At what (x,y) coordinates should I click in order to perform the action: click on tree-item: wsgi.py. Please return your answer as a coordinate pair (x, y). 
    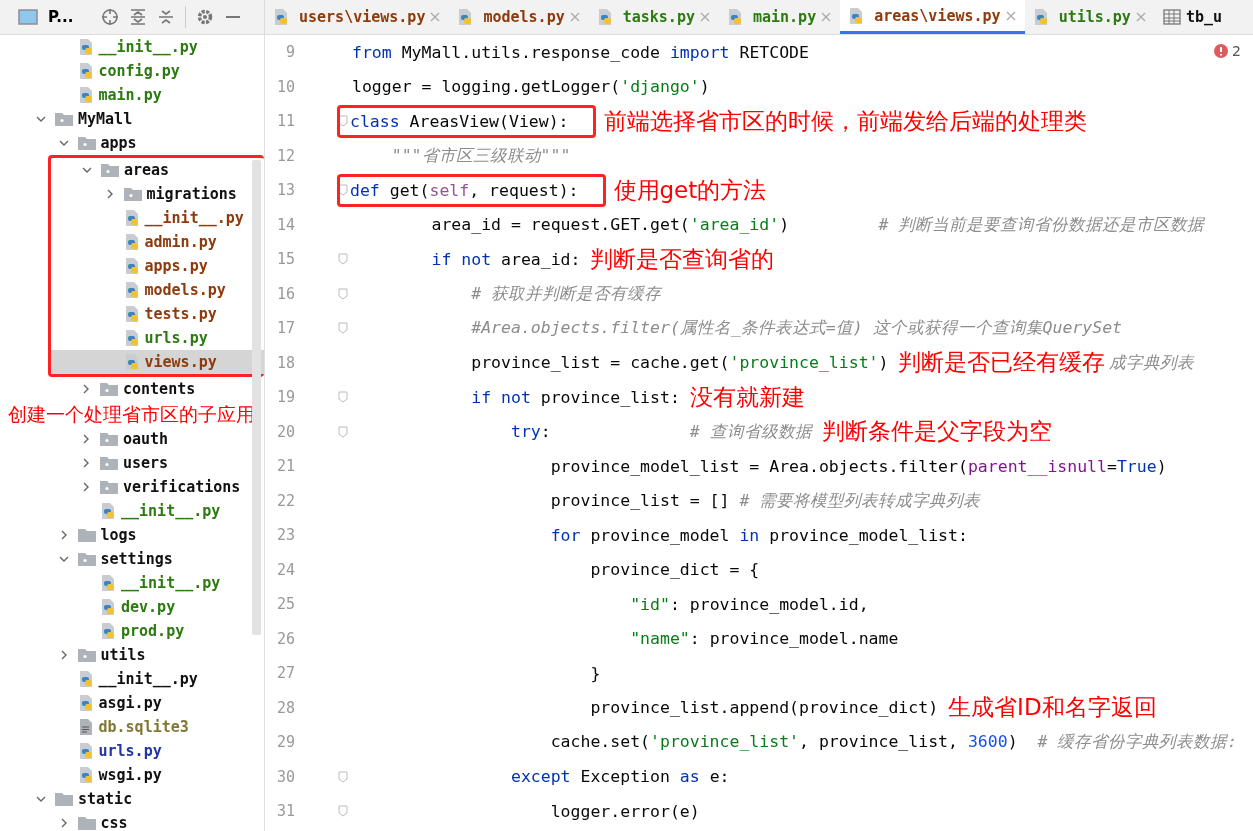
    Looking at the image, I should click on (132, 775).